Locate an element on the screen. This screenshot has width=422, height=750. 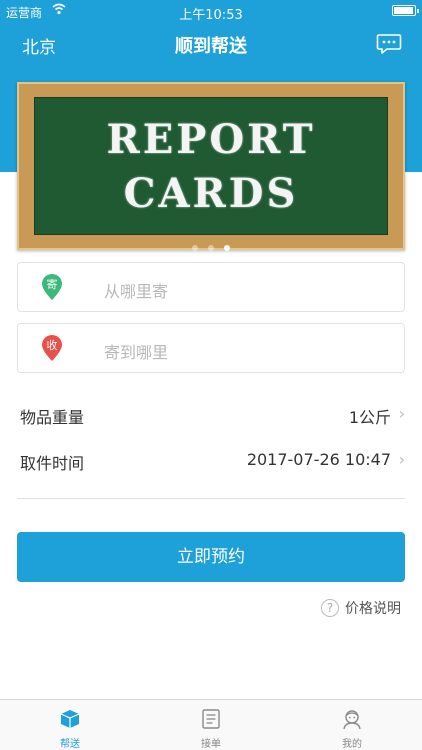
nav-bar: 北京 顺到帮送 is located at coordinates (211, 44).